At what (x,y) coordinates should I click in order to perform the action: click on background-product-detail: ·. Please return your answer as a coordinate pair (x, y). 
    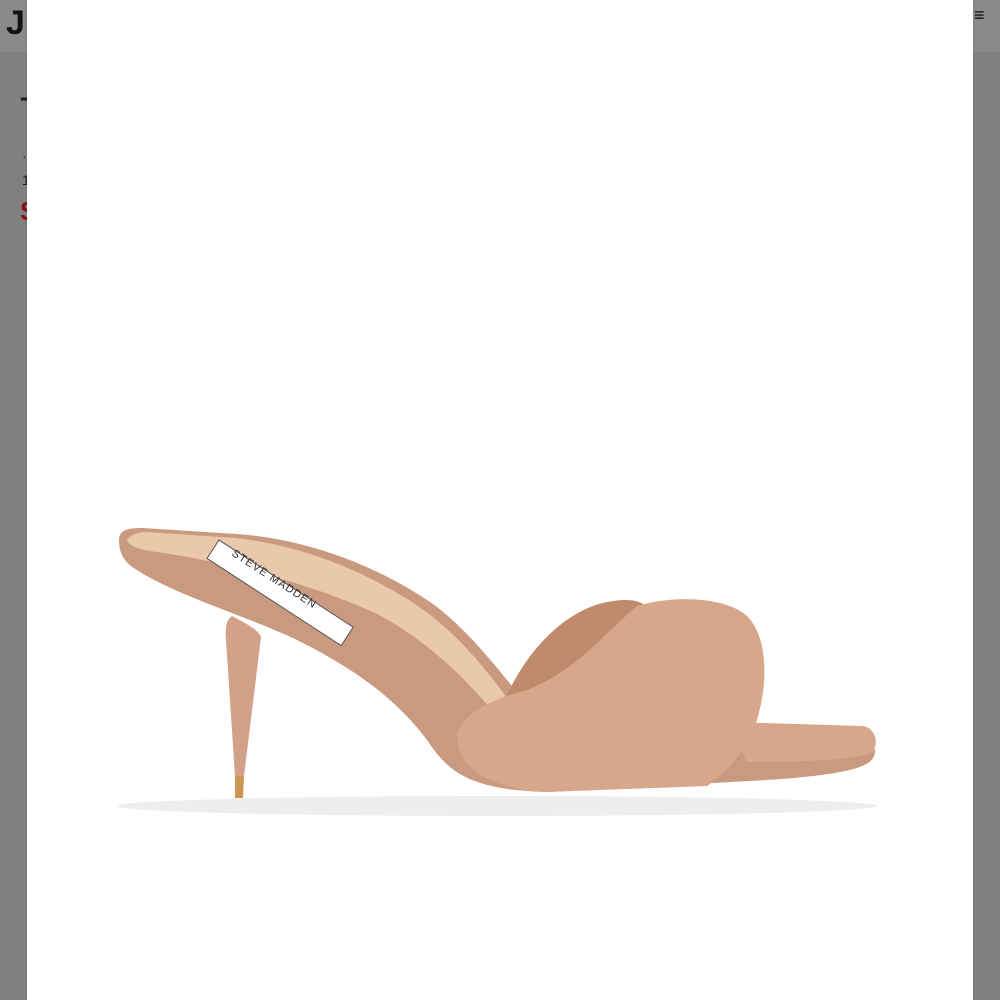
    Looking at the image, I should click on (24, 156).